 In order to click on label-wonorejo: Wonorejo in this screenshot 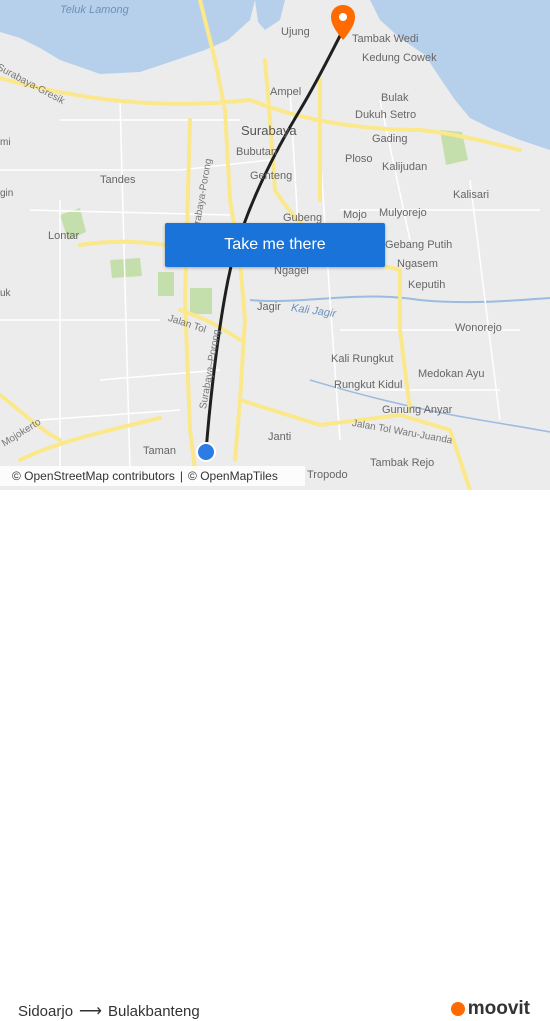, I will do `click(478, 328)`.